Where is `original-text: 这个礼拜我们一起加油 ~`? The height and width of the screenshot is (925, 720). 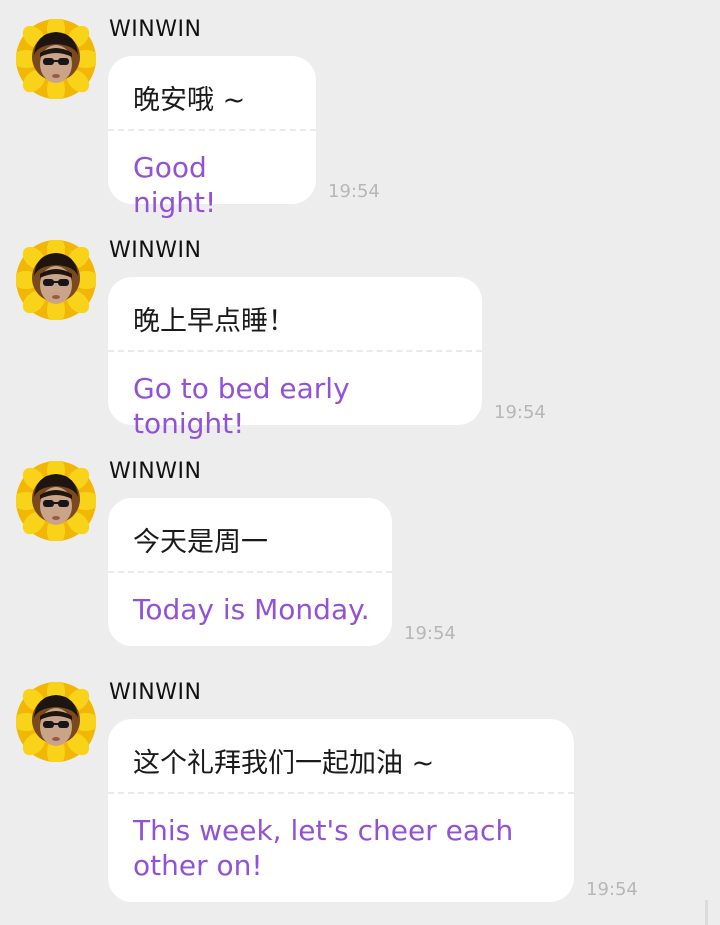 original-text: 这个礼拜我们一起加油 ~ is located at coordinates (284, 763).